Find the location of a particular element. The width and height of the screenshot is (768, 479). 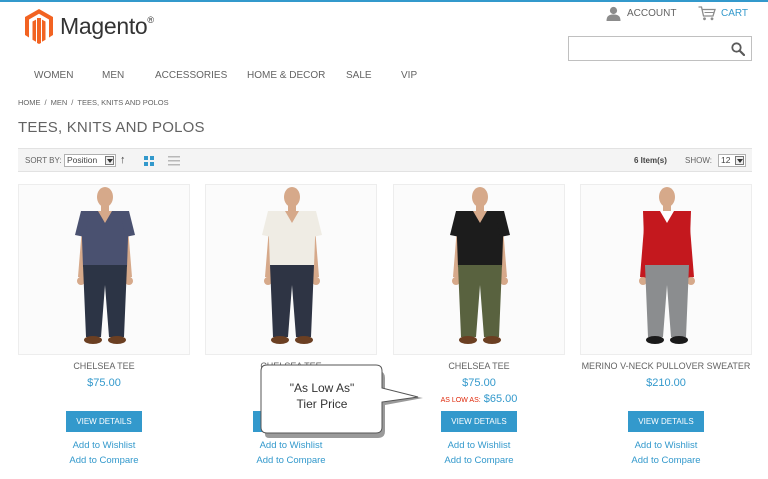

item-count: 6 Item(s) is located at coordinates (650, 160).